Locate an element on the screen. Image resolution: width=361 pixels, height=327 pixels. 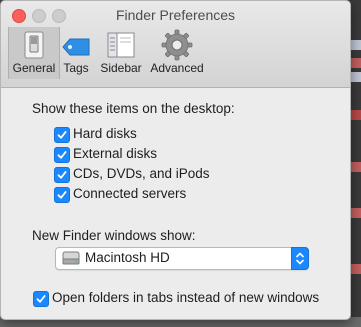
tab-advanced: Advanced is located at coordinates (177, 53).